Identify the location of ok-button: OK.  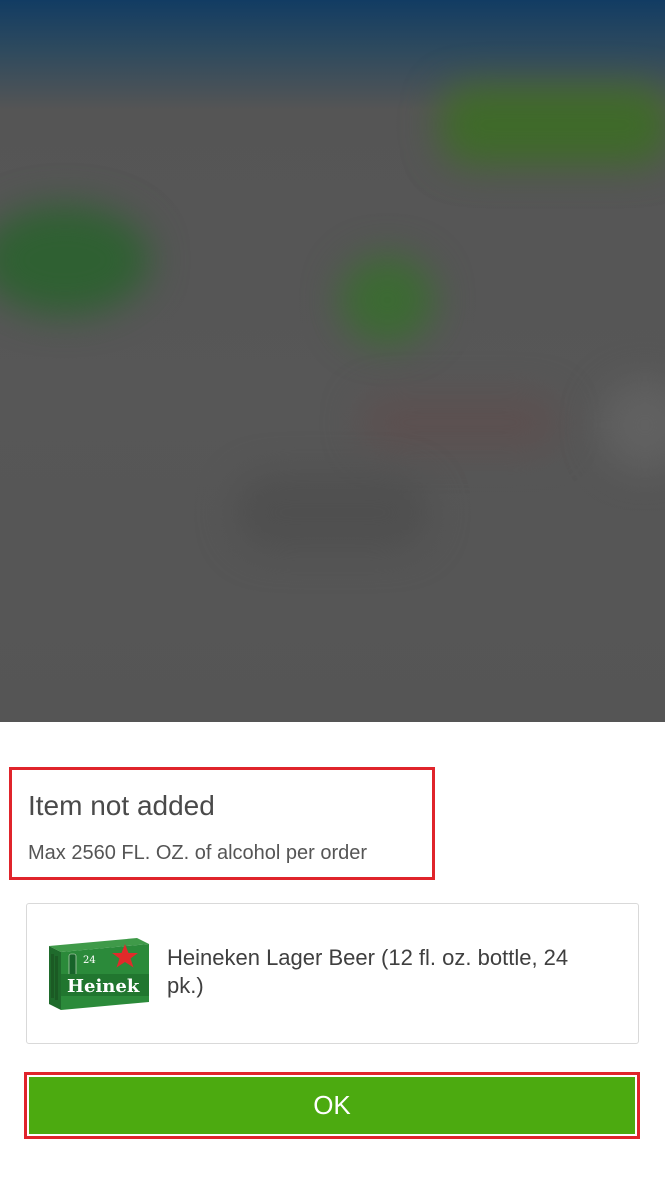
(332, 1105).